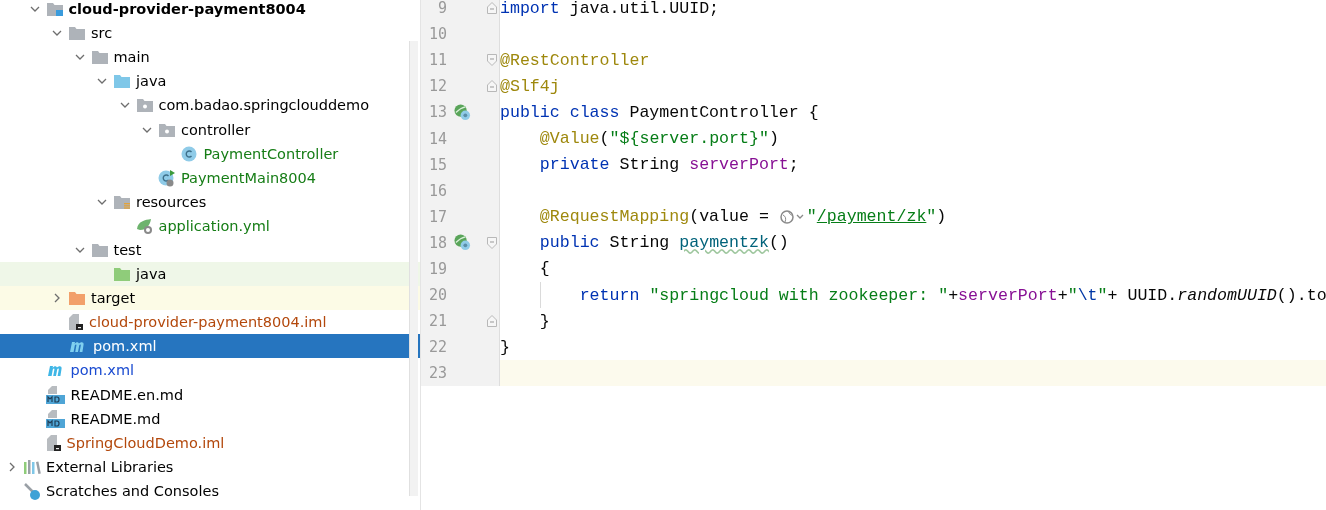  What do you see at coordinates (113, 298) in the screenshot?
I see `tree-item-label: target` at bounding box center [113, 298].